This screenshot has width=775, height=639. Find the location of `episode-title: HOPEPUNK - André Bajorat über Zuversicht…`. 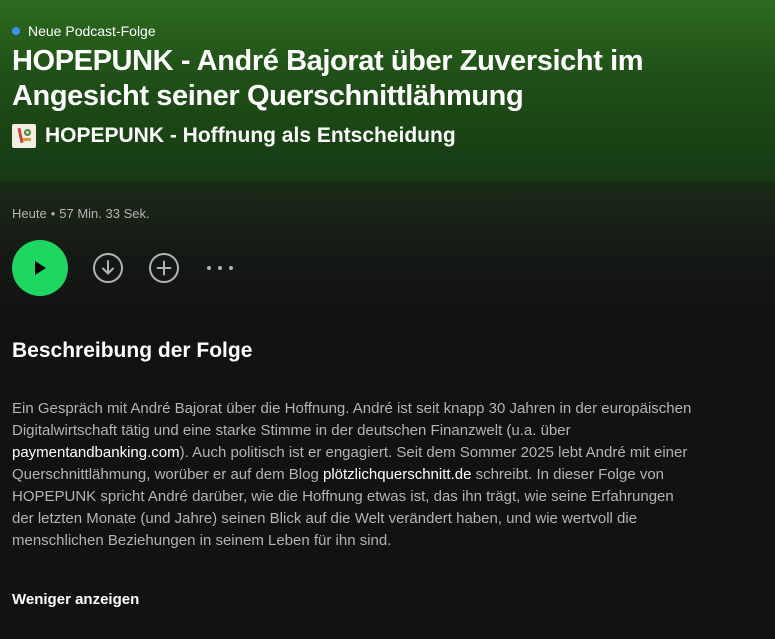

episode-title: HOPEPUNK - André Bajorat über Zuversicht… is located at coordinates (328, 78).